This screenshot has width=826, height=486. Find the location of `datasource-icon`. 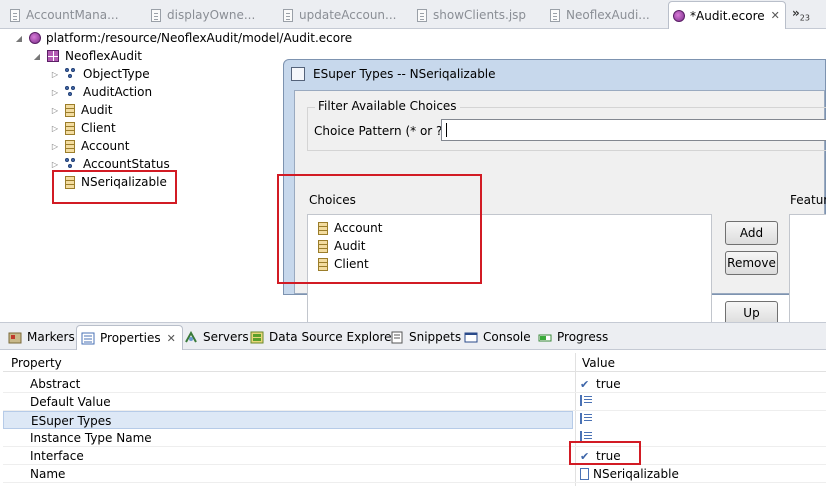

datasource-icon is located at coordinates (257, 337).